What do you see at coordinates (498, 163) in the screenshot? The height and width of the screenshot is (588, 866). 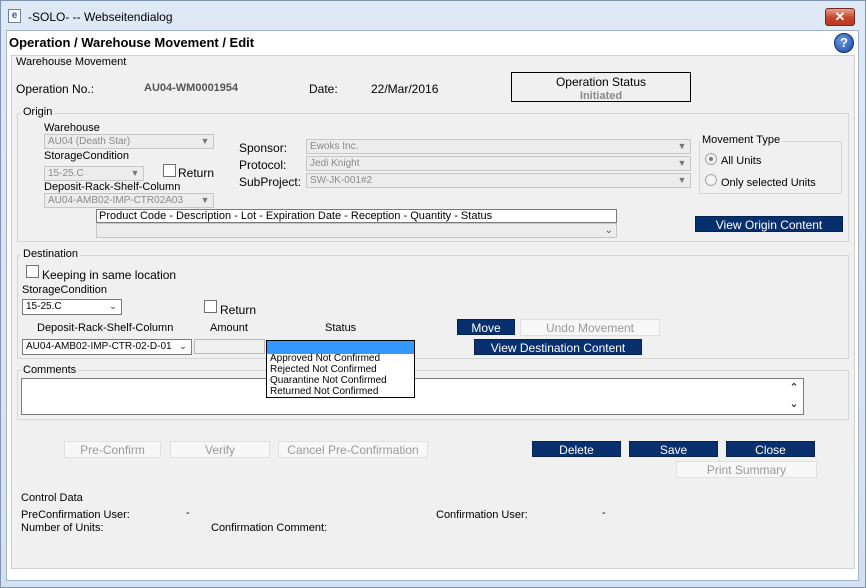 I see `protocol-select: Jedi Knight ▼` at bounding box center [498, 163].